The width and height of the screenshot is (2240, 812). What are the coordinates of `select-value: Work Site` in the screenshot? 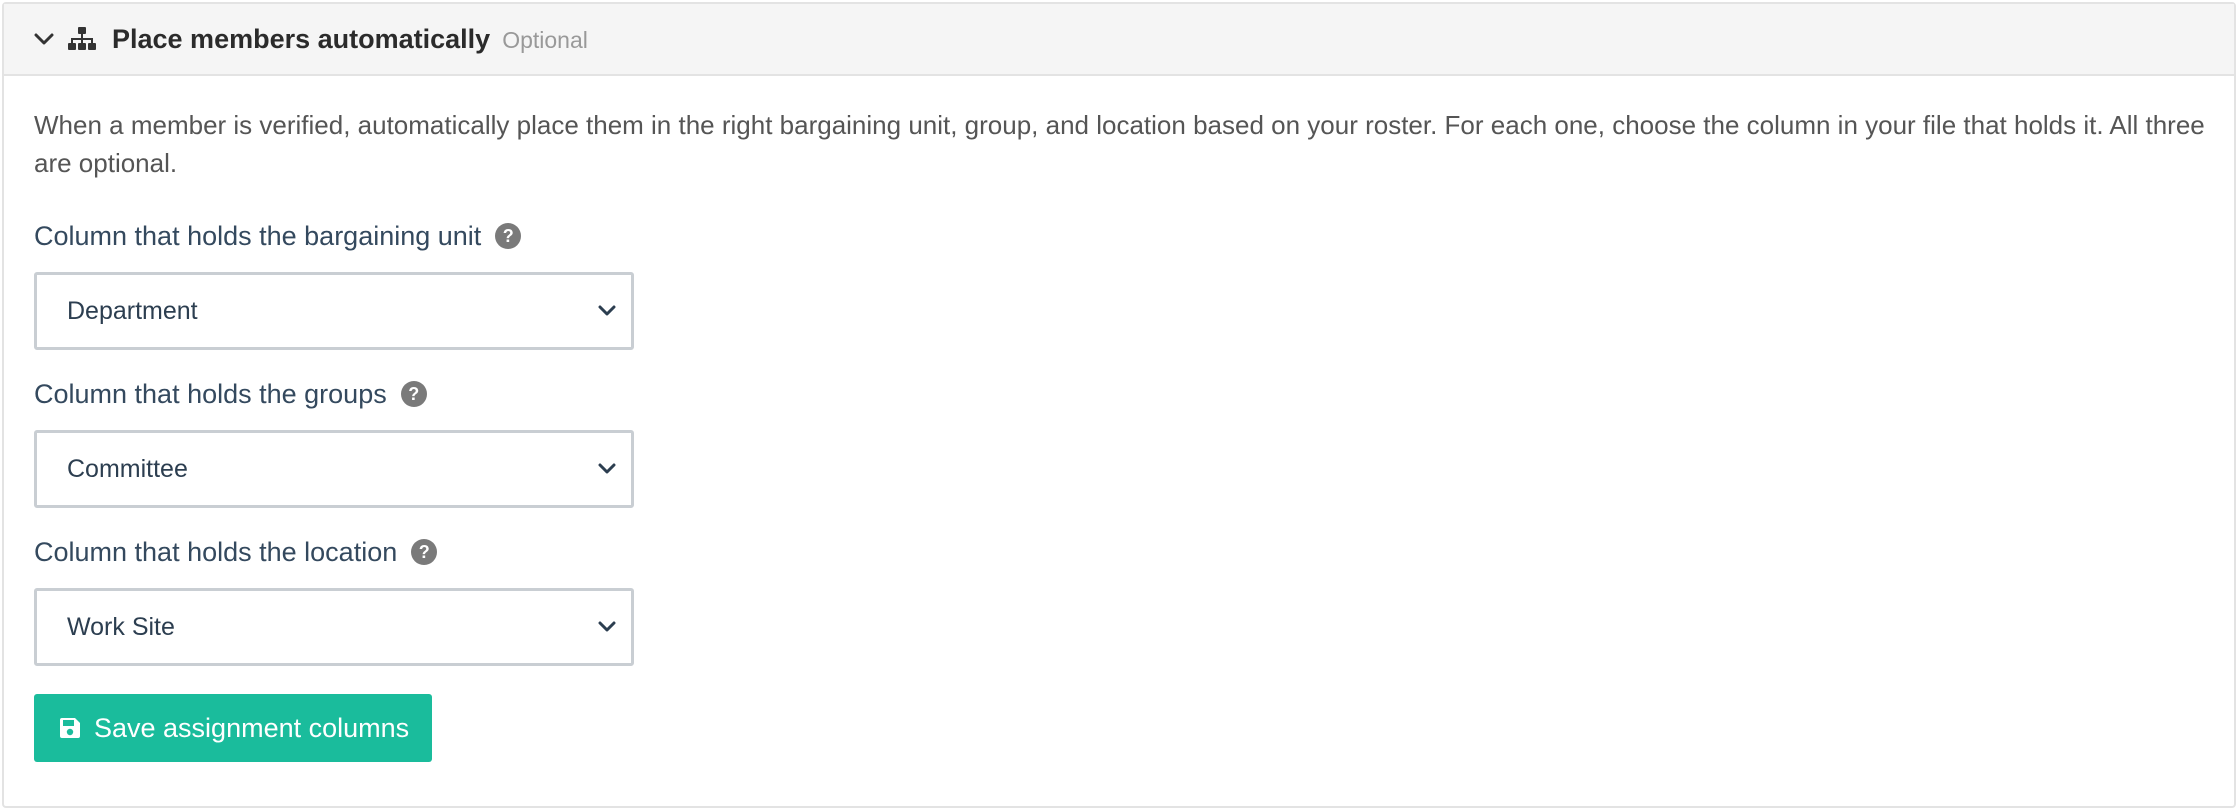 It's located at (121, 626).